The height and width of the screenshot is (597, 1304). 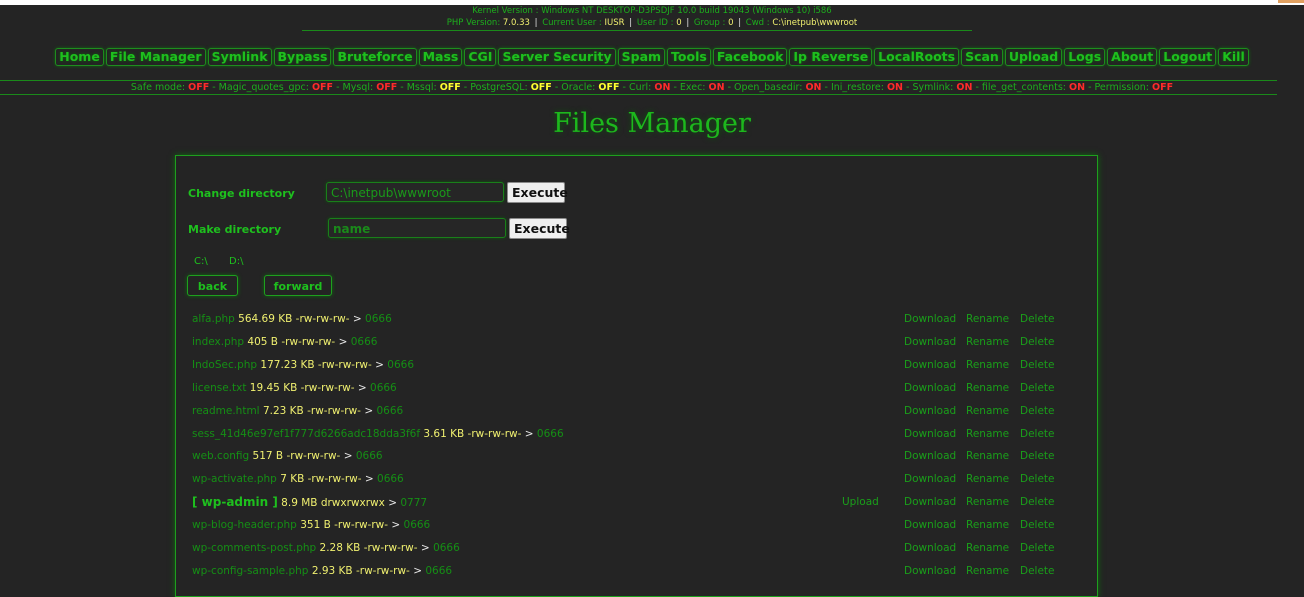 I want to click on nav-spam-button: Spam, so click(x=641, y=57).